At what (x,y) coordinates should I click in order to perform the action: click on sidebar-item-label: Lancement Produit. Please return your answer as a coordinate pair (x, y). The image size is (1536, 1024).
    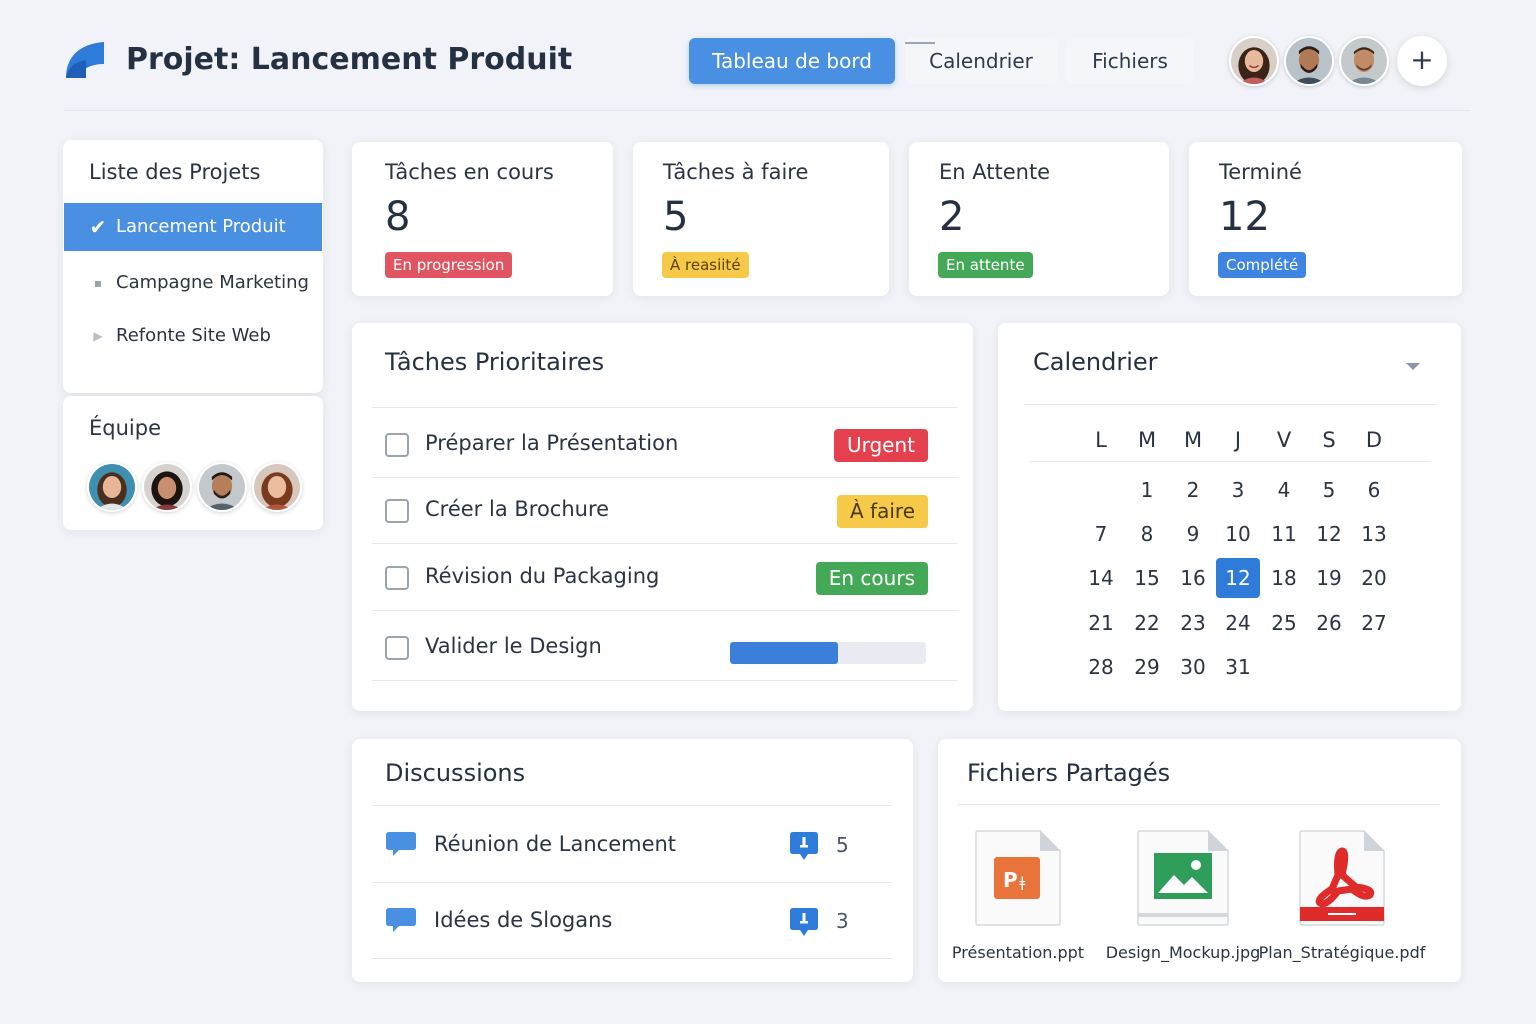
    Looking at the image, I should click on (201, 226).